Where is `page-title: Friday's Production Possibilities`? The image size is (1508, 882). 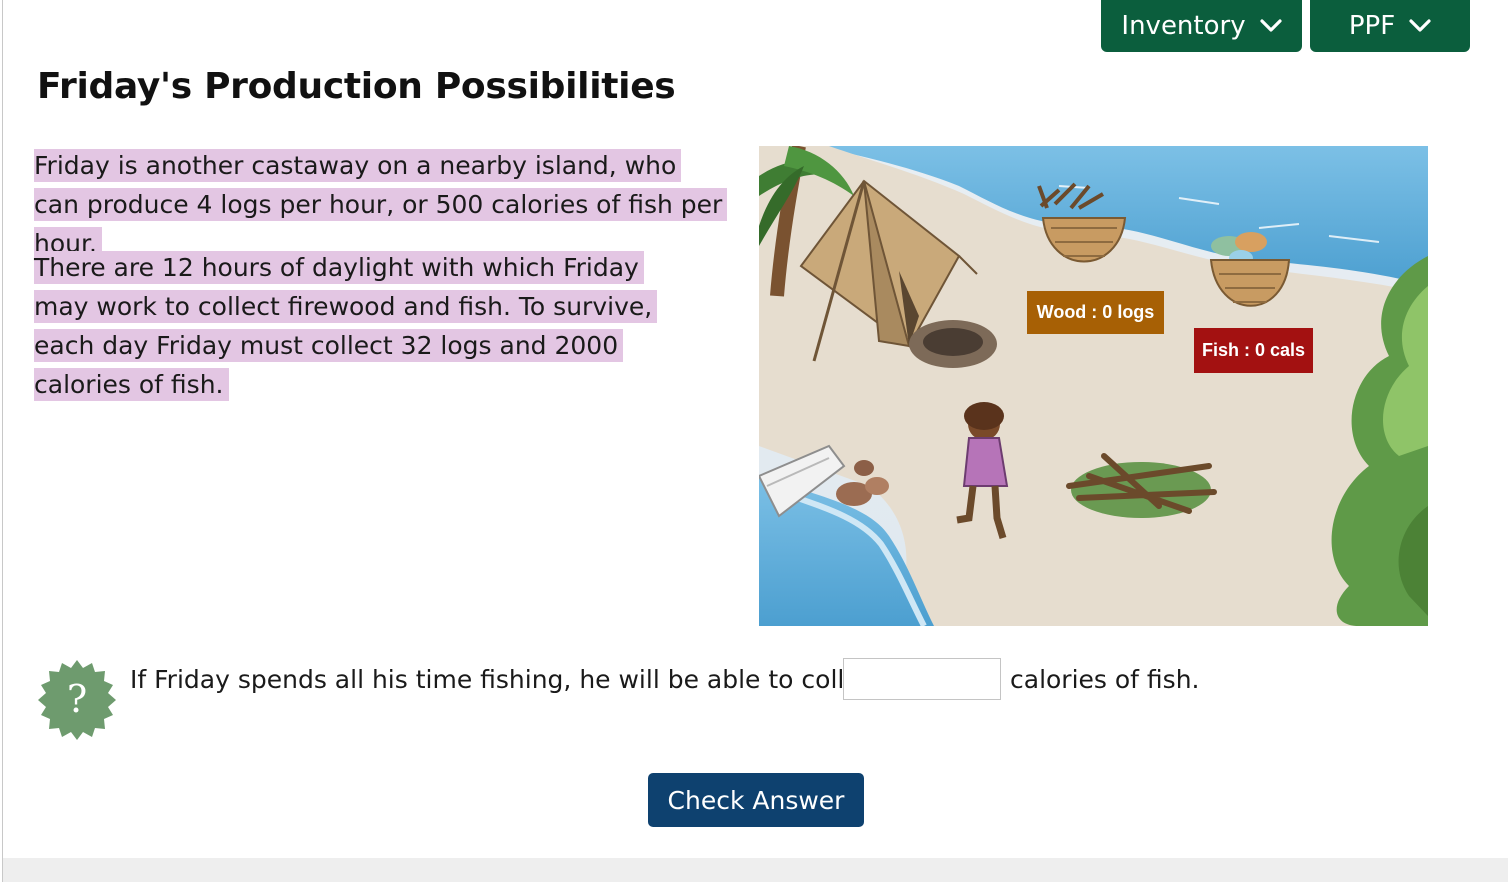
page-title: Friday's Production Possibilities is located at coordinates (356, 86).